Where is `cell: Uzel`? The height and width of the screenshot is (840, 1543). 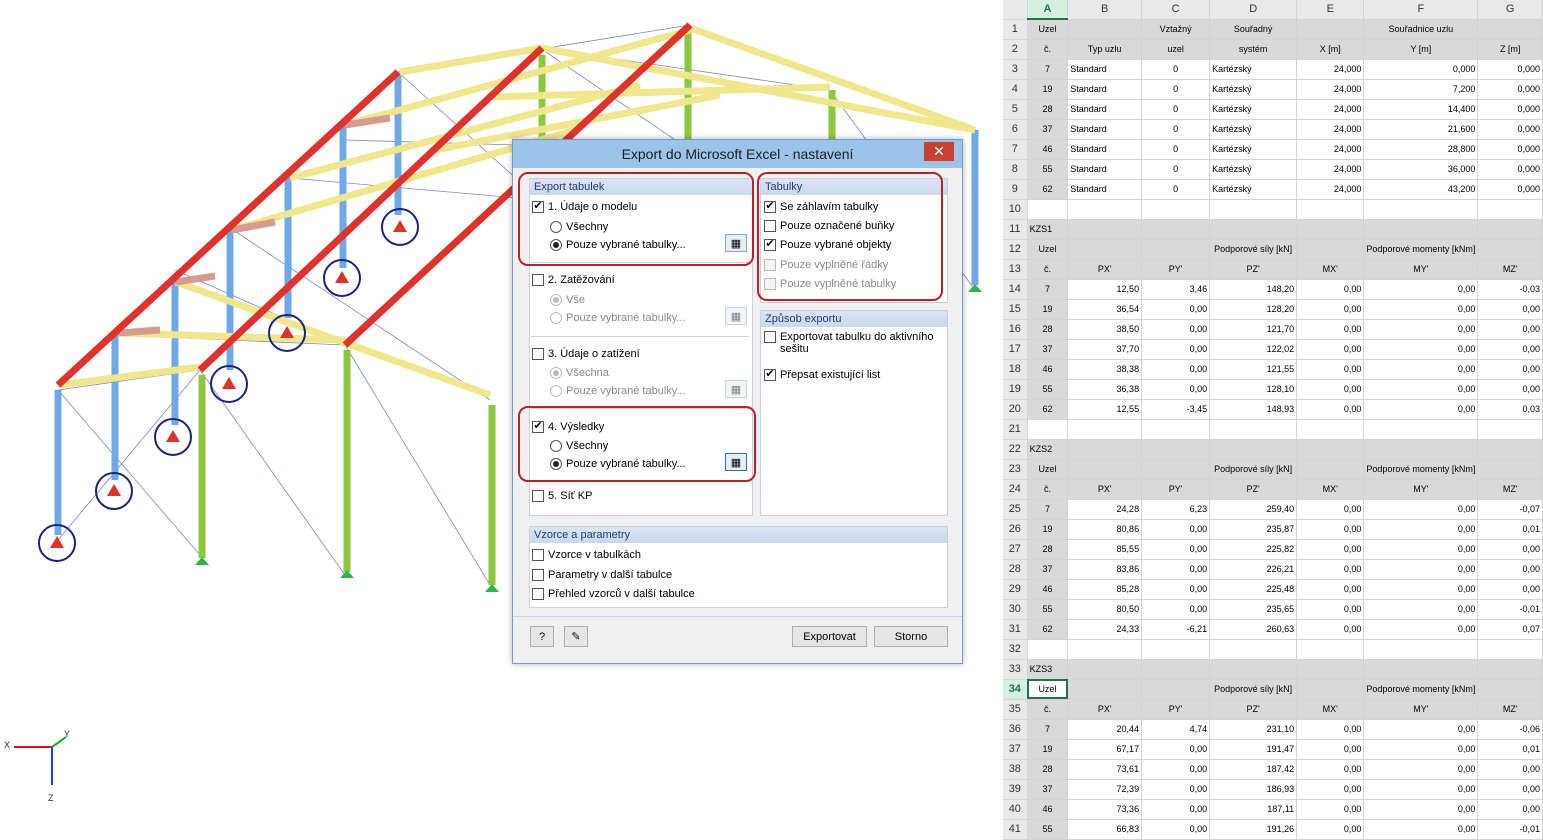
cell: Uzel is located at coordinates (1048, 469).